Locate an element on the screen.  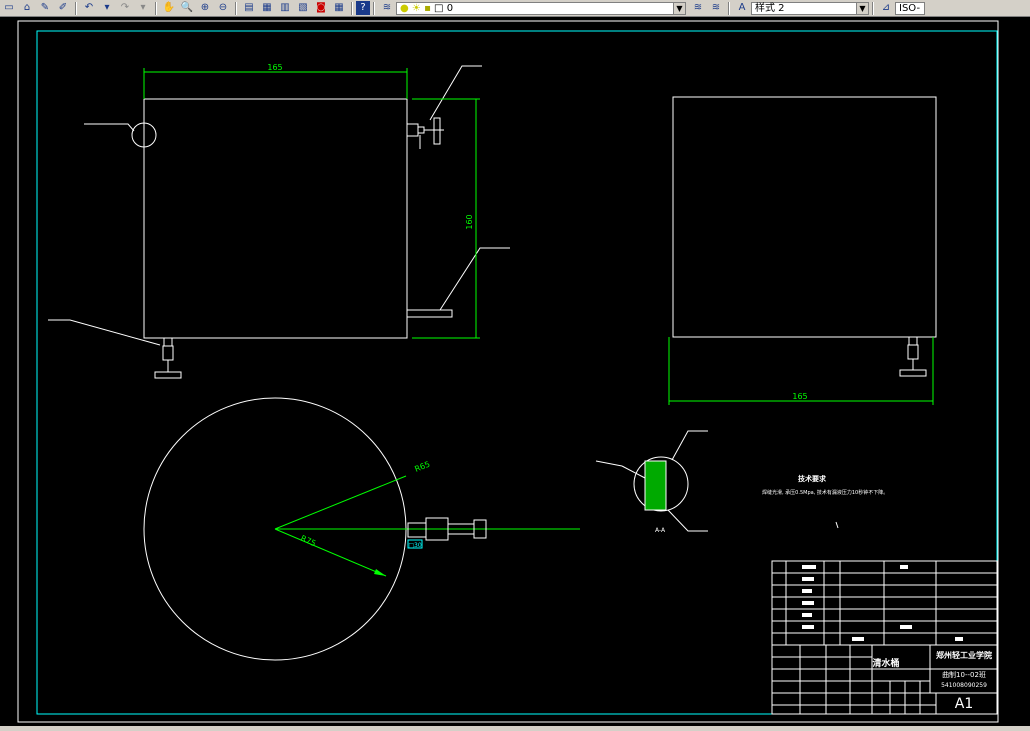
tank-front-outline is located at coordinates (275, 218).